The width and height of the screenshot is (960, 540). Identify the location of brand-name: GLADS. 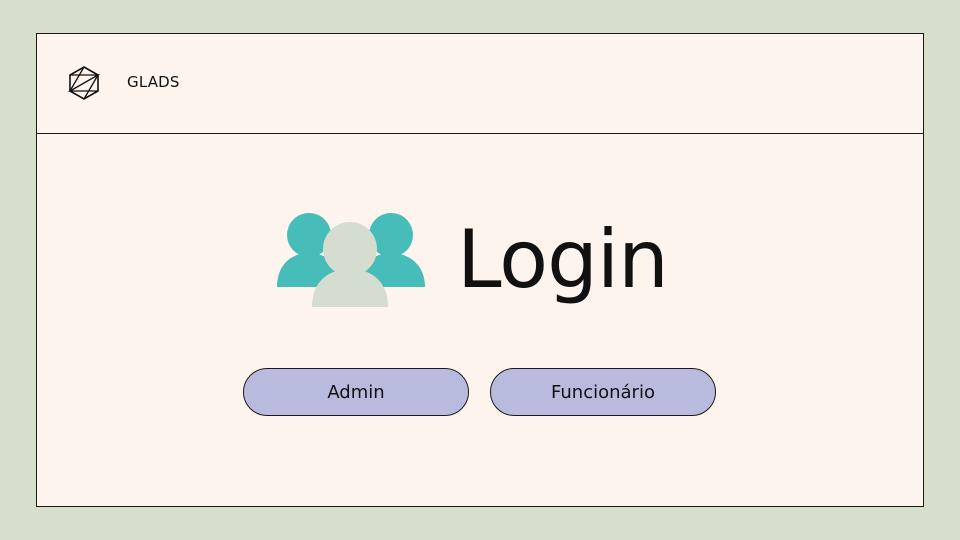
(153, 82).